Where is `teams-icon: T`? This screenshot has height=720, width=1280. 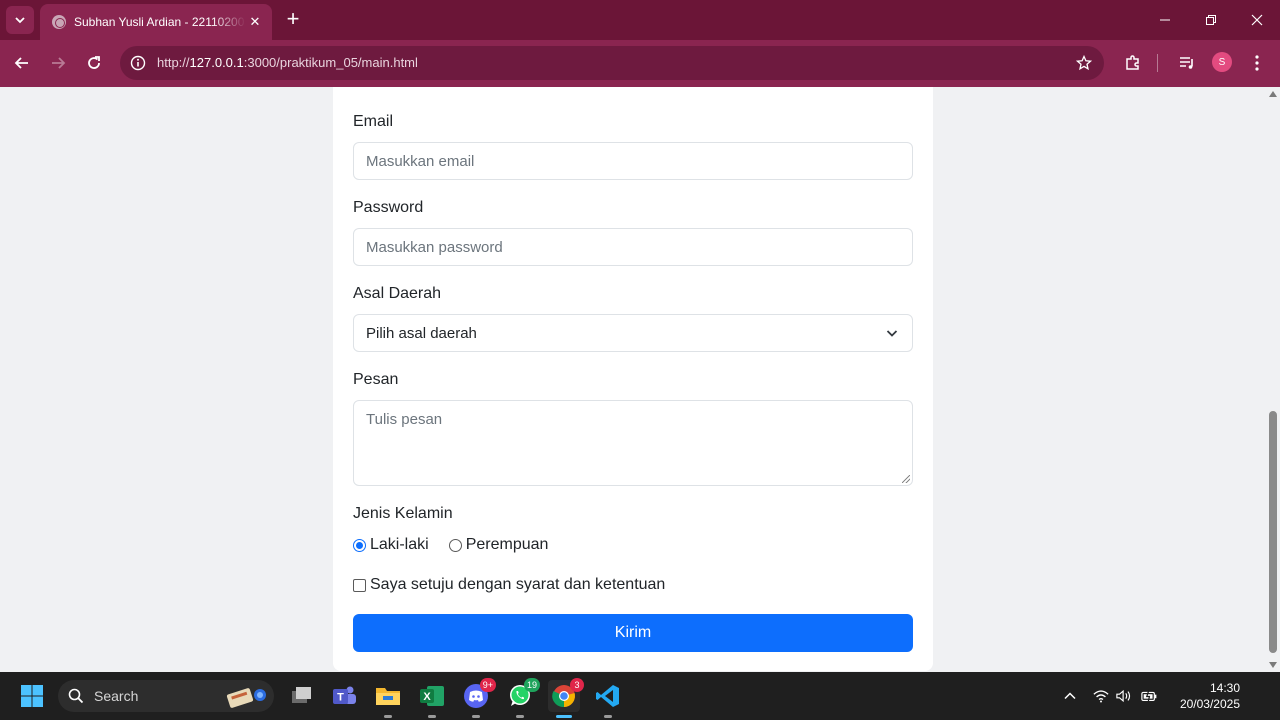 teams-icon: T is located at coordinates (344, 696).